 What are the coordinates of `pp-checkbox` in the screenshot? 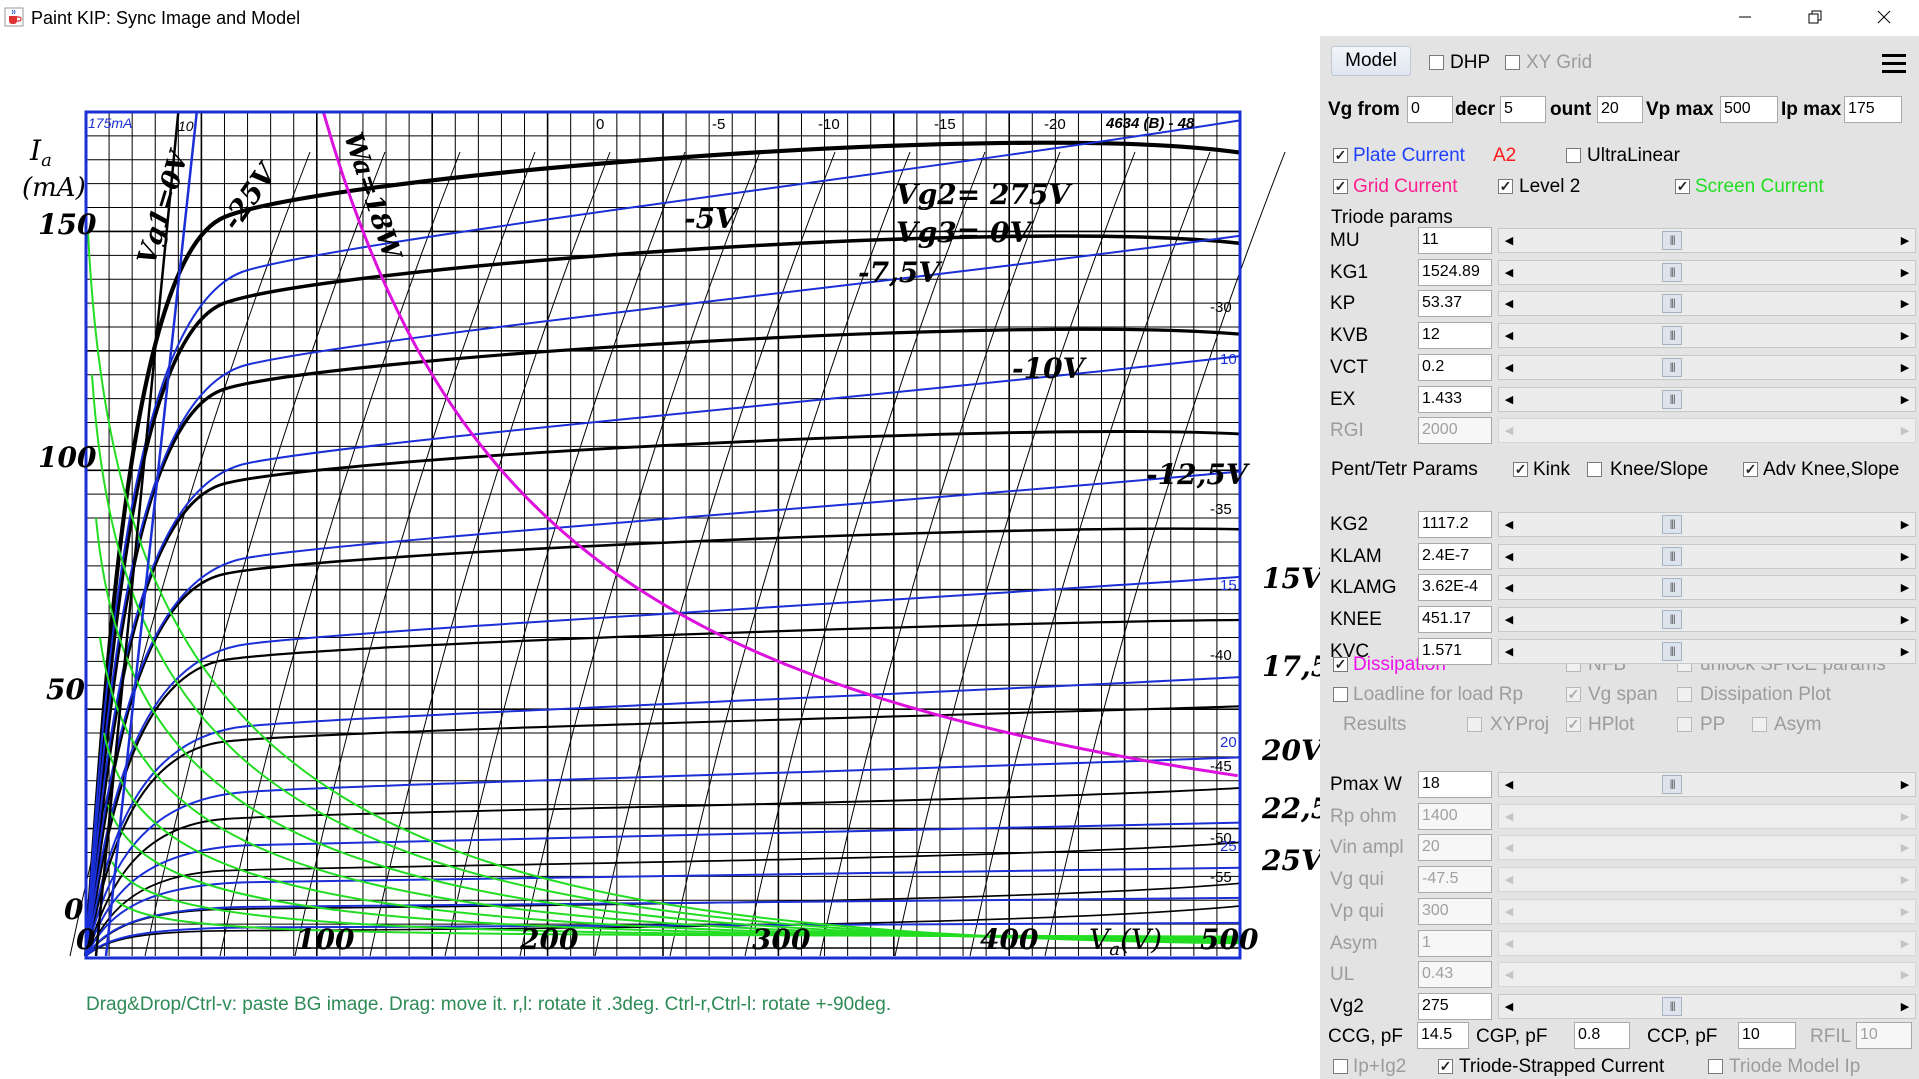 It's located at (1684, 724).